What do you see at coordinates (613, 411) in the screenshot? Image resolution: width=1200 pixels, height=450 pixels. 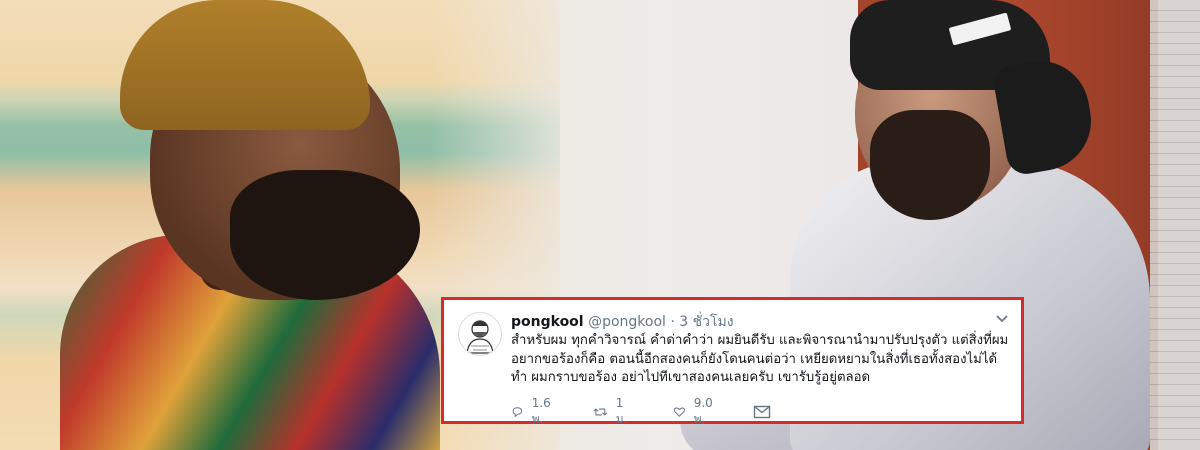 I see `retweet-button: 1 ม.` at bounding box center [613, 411].